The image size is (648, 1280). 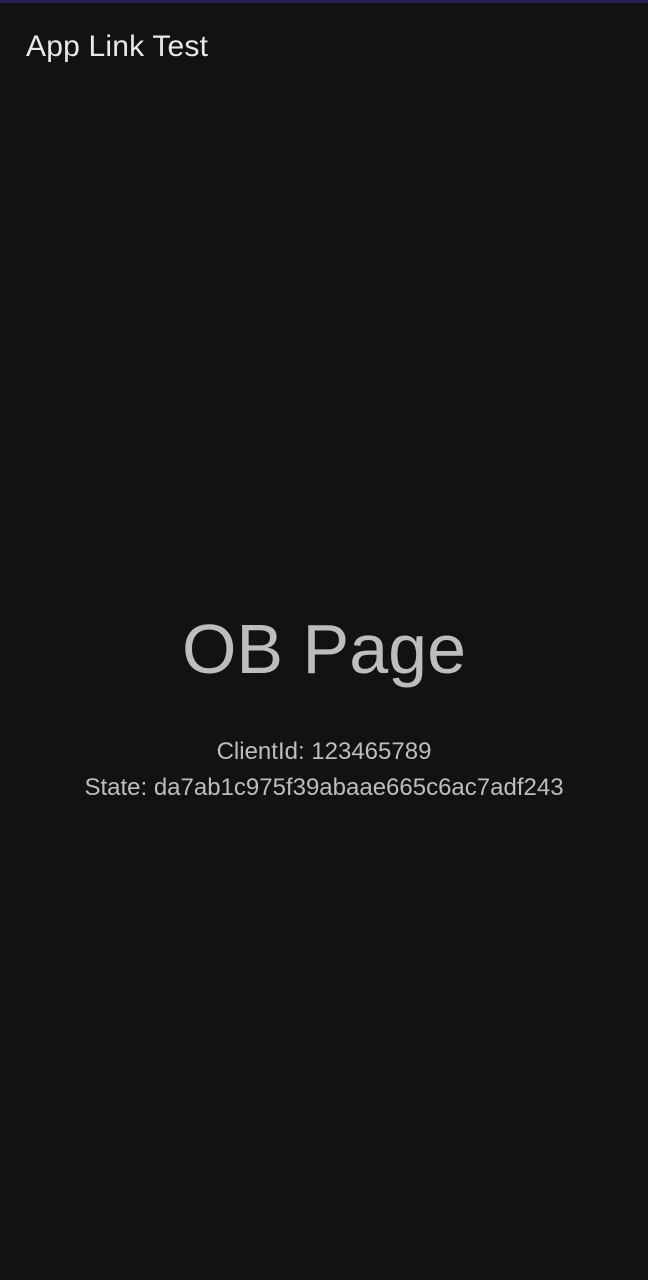 What do you see at coordinates (117, 46) in the screenshot?
I see `app-title: App Link Test` at bounding box center [117, 46].